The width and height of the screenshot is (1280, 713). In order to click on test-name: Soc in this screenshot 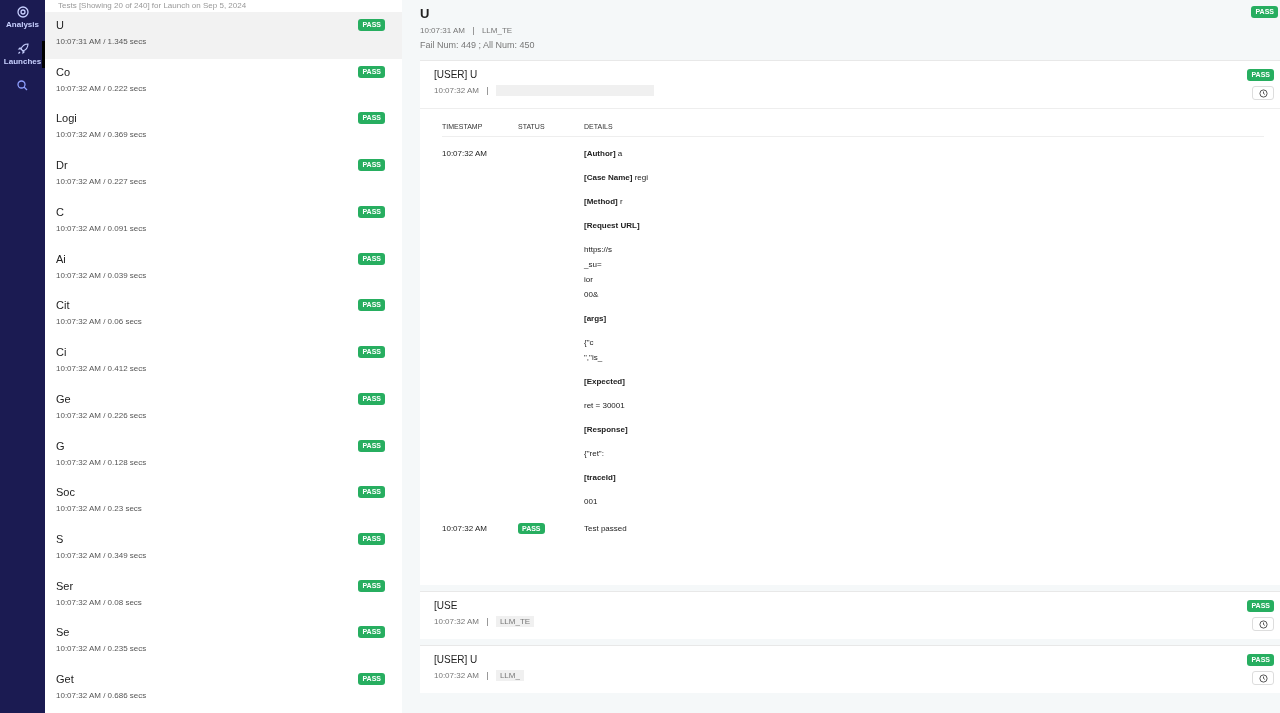, I will do `click(66, 492)`.